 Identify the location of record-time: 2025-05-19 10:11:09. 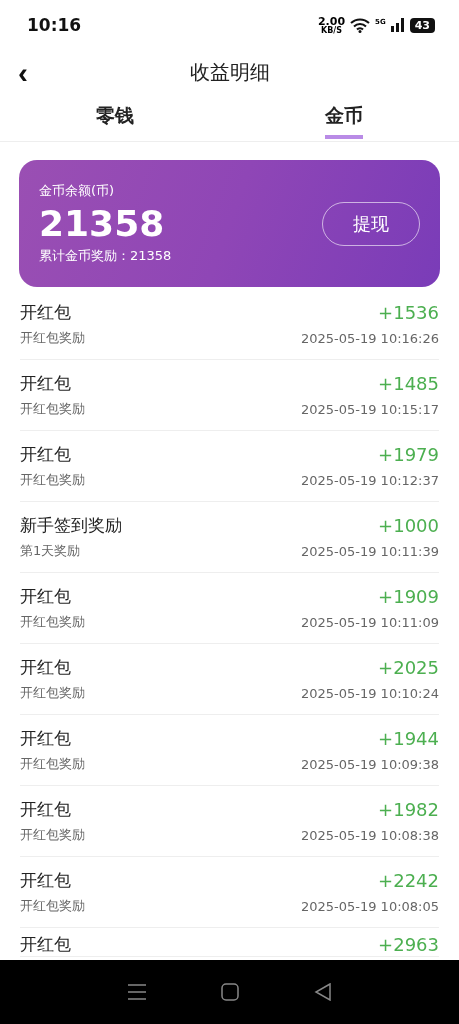
(369, 622).